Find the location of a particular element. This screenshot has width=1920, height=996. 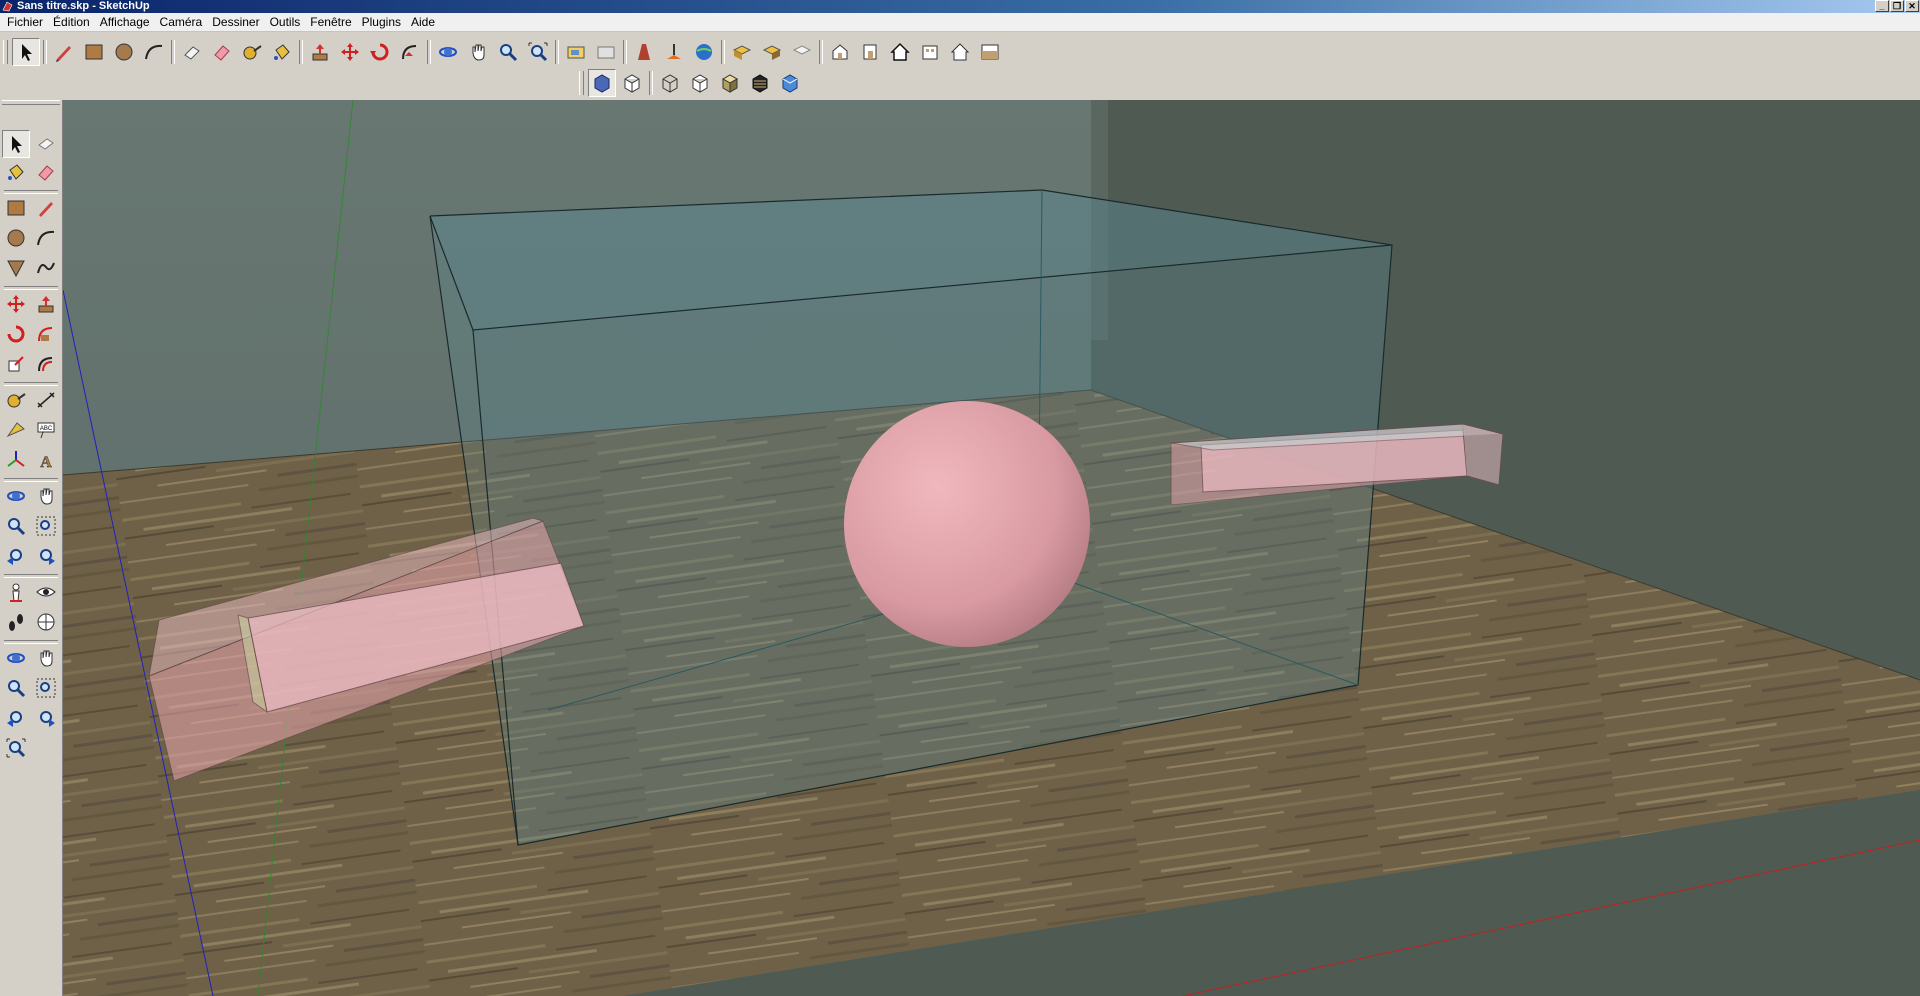

pencil-icon is located at coordinates (63, 54).